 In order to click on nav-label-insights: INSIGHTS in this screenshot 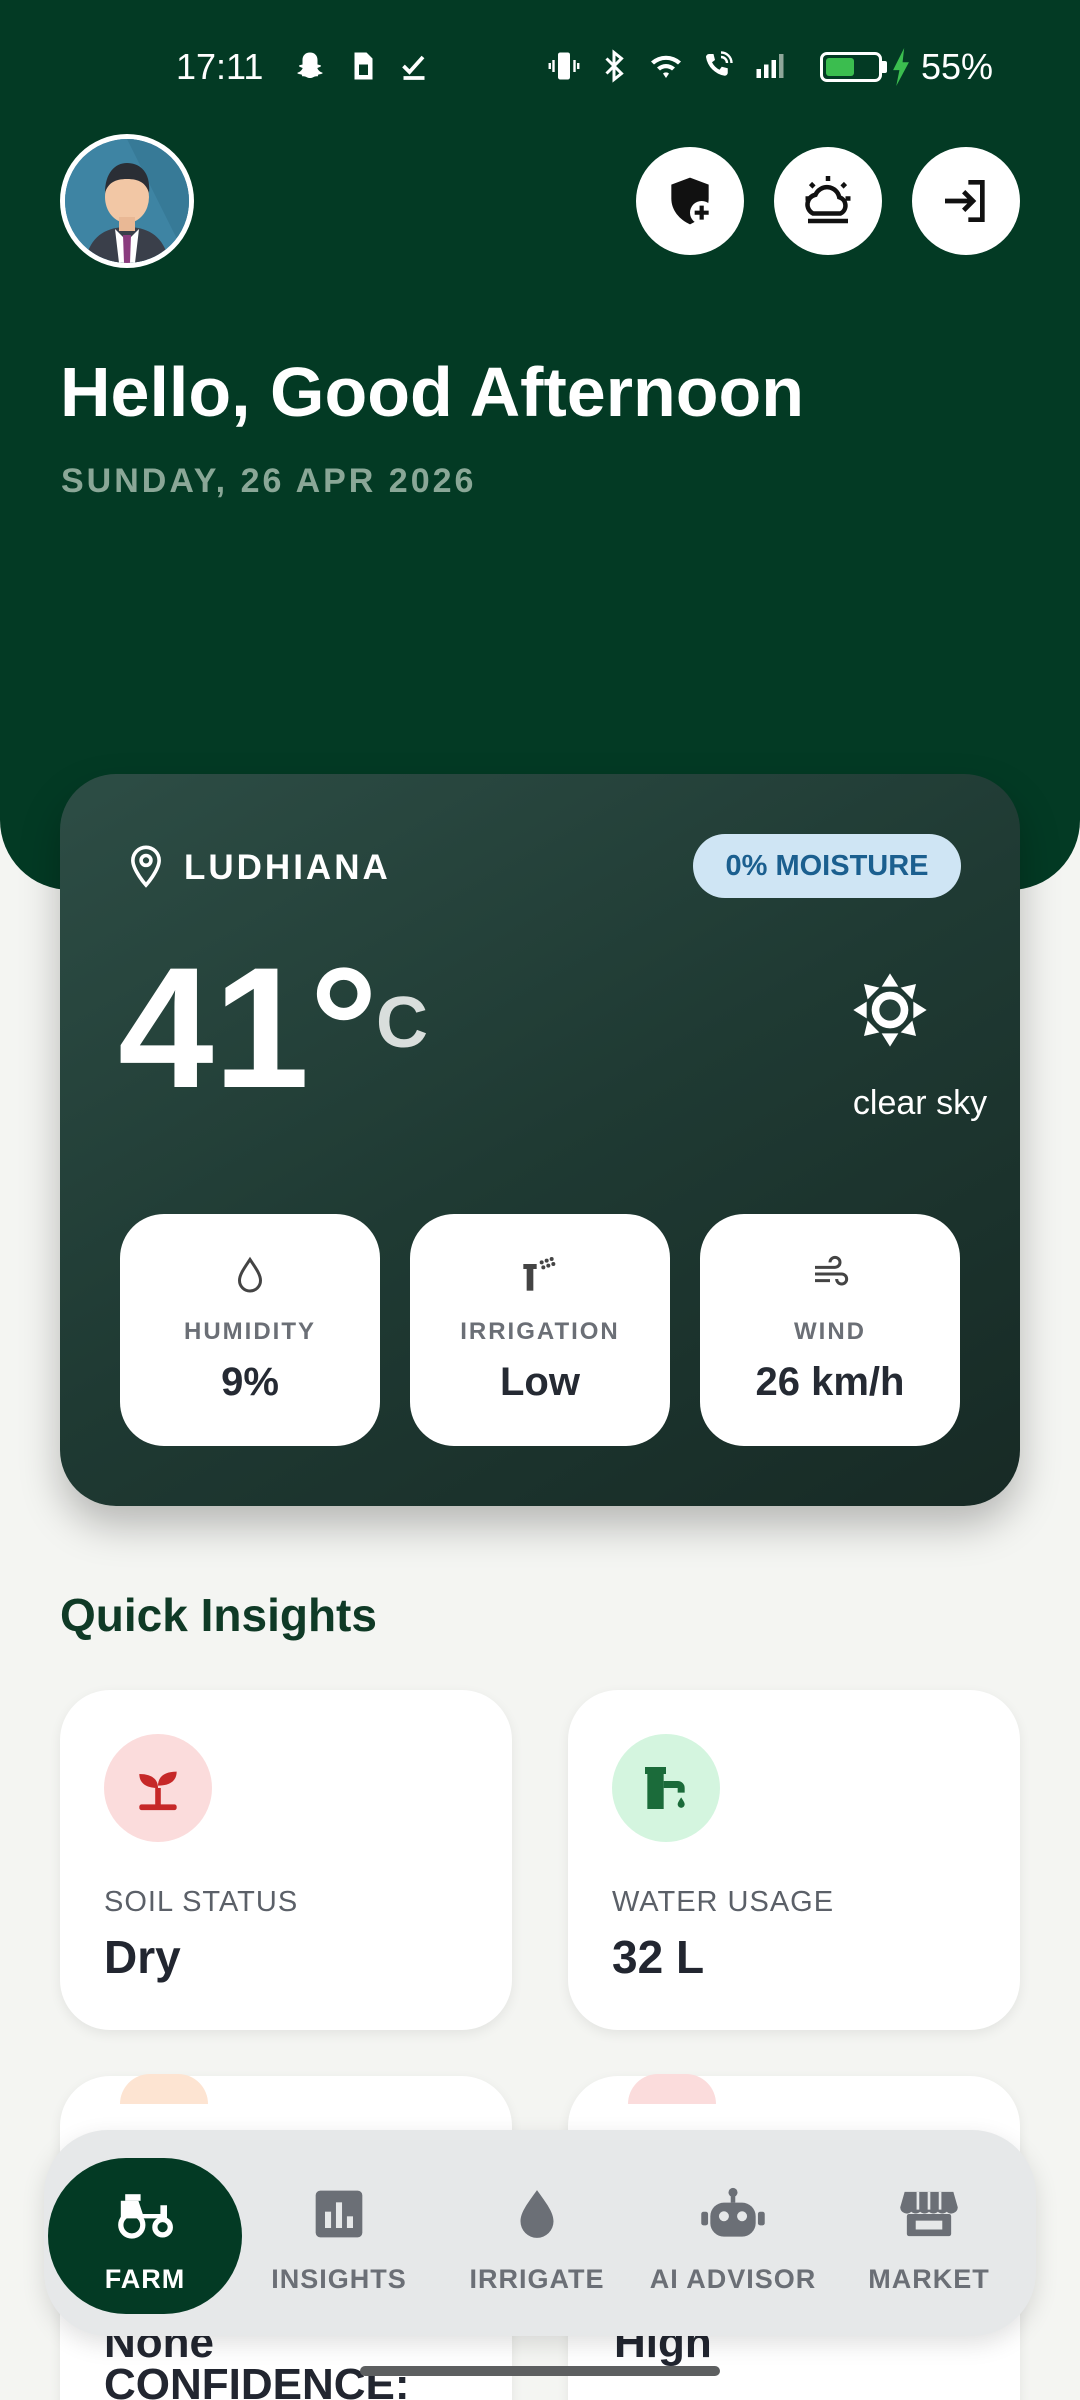, I will do `click(339, 2279)`.